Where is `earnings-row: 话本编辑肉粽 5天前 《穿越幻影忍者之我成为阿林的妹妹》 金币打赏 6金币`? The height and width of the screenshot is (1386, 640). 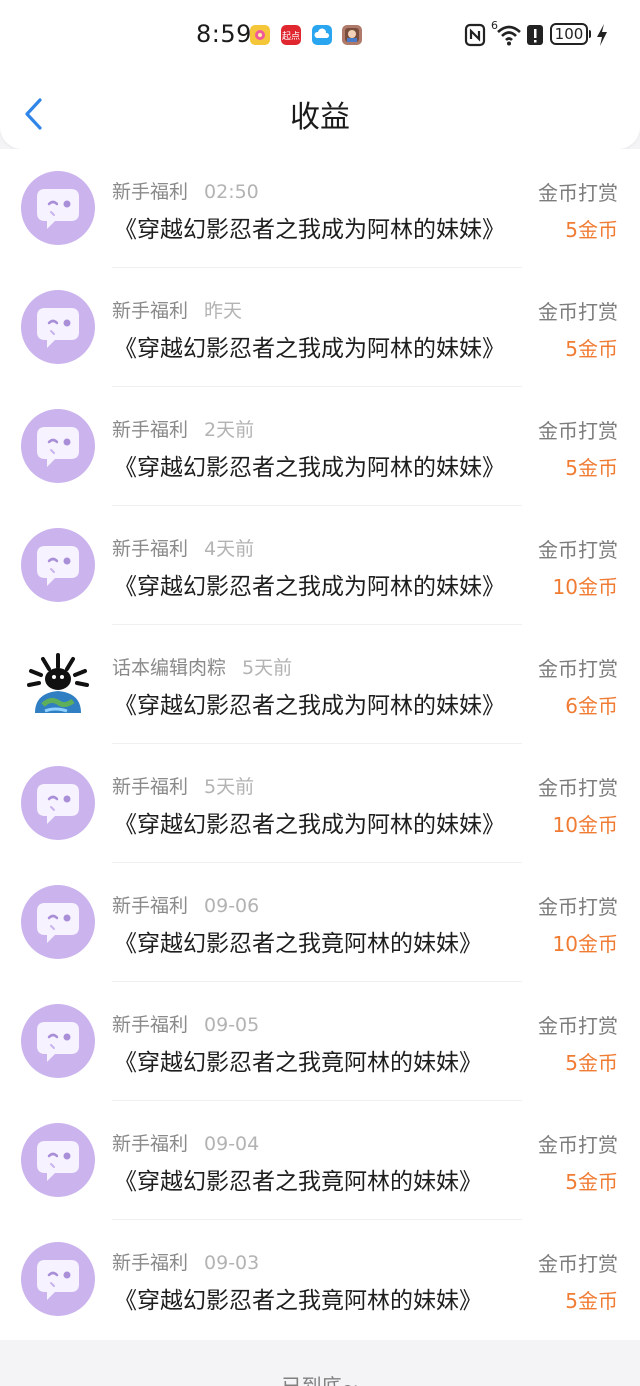 earnings-row: 话本编辑肉粽 5天前 《穿越幻影忍者之我成为阿林的妹妹》 金币打赏 6金币 is located at coordinates (320, 684).